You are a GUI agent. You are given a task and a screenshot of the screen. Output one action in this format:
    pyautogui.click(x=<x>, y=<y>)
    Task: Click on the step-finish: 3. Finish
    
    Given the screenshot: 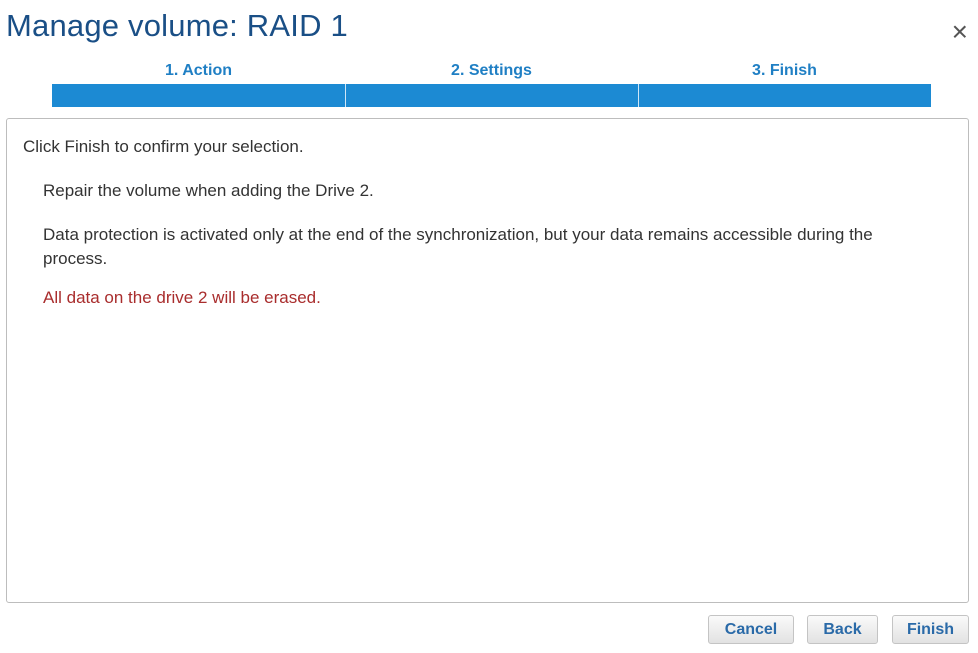 What is the action you would take?
    pyautogui.click(x=784, y=84)
    